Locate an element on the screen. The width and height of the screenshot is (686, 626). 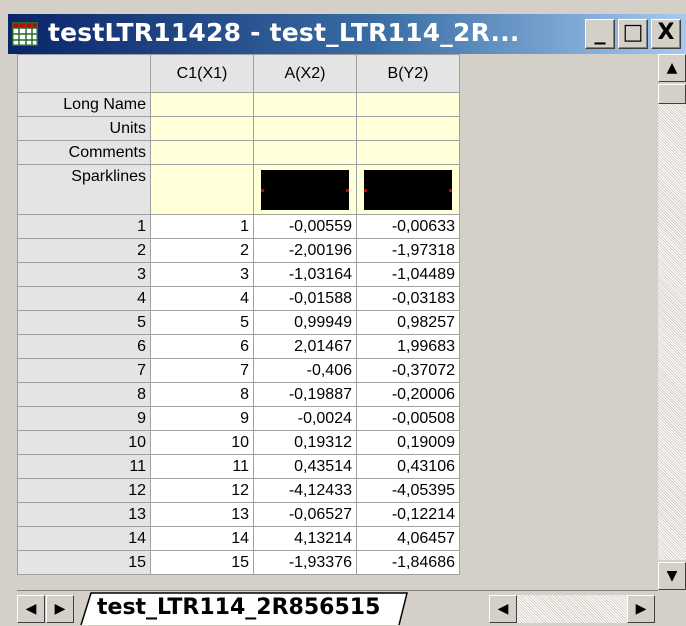
table-row: 12 12 -4,12433 -4,05395 is located at coordinates (238, 490).